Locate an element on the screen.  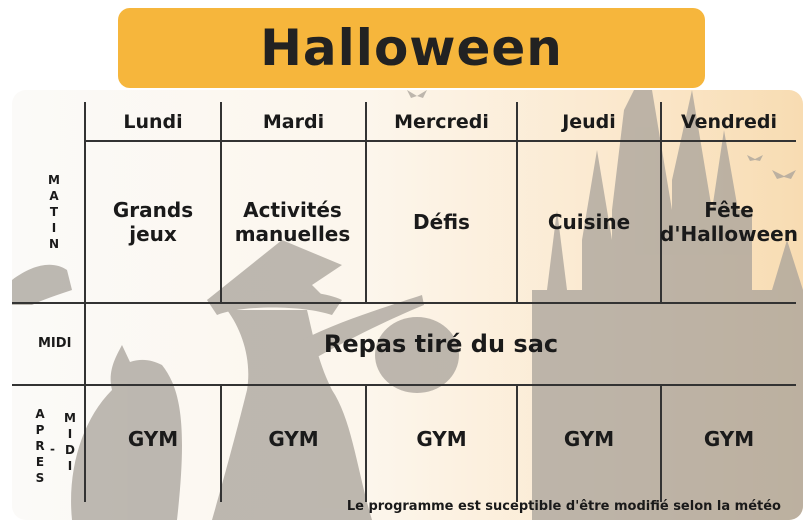
row-label-dash: - is located at coordinates (52, 449).